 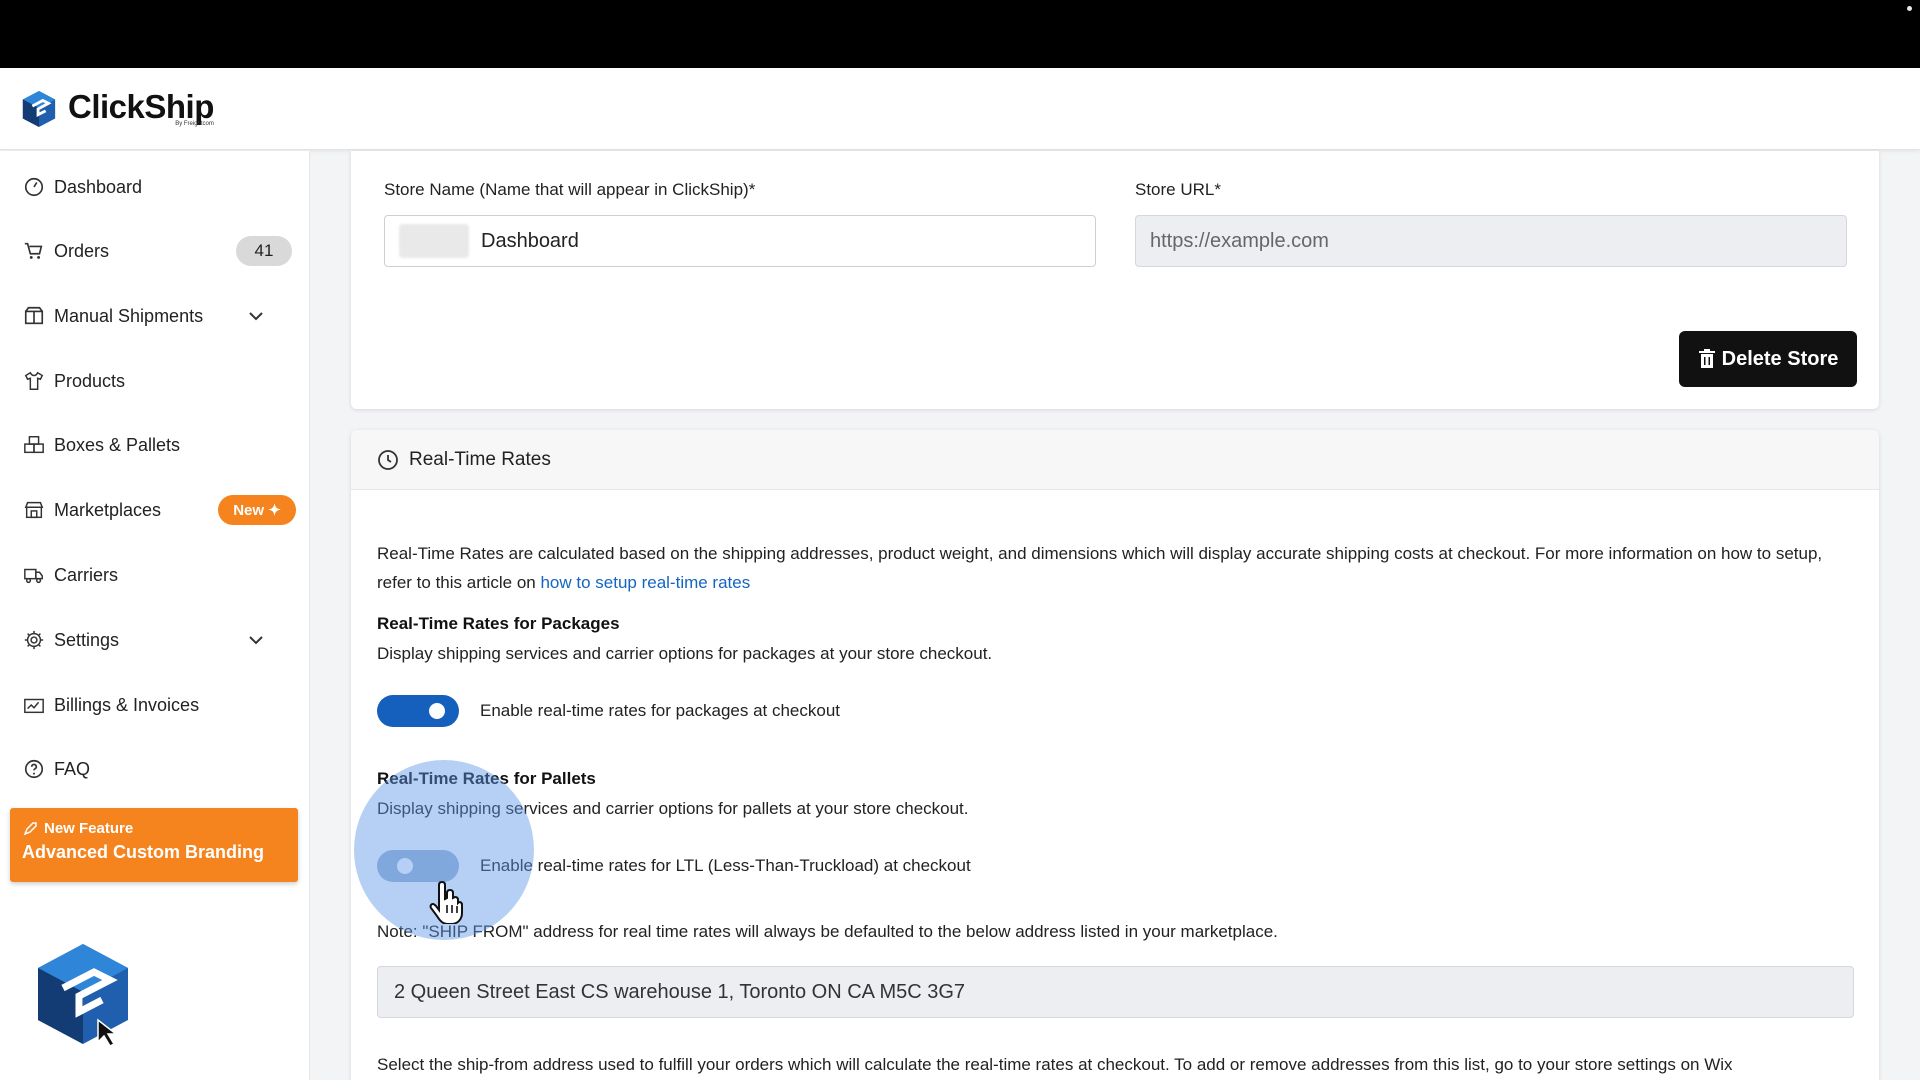 I want to click on brand-name: ClickShip, so click(x=141, y=106).